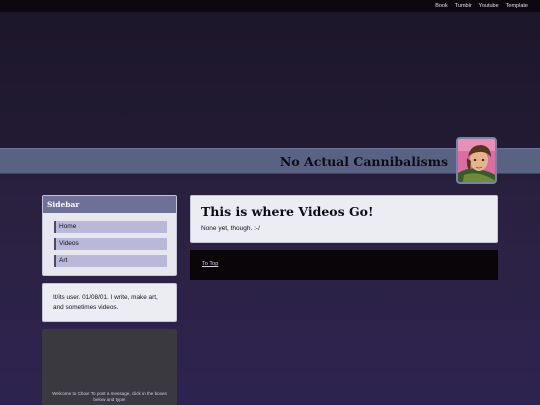  Describe the element at coordinates (270, 6) in the screenshot. I see `top-nav: Book Tumblr Youtube Template` at that location.